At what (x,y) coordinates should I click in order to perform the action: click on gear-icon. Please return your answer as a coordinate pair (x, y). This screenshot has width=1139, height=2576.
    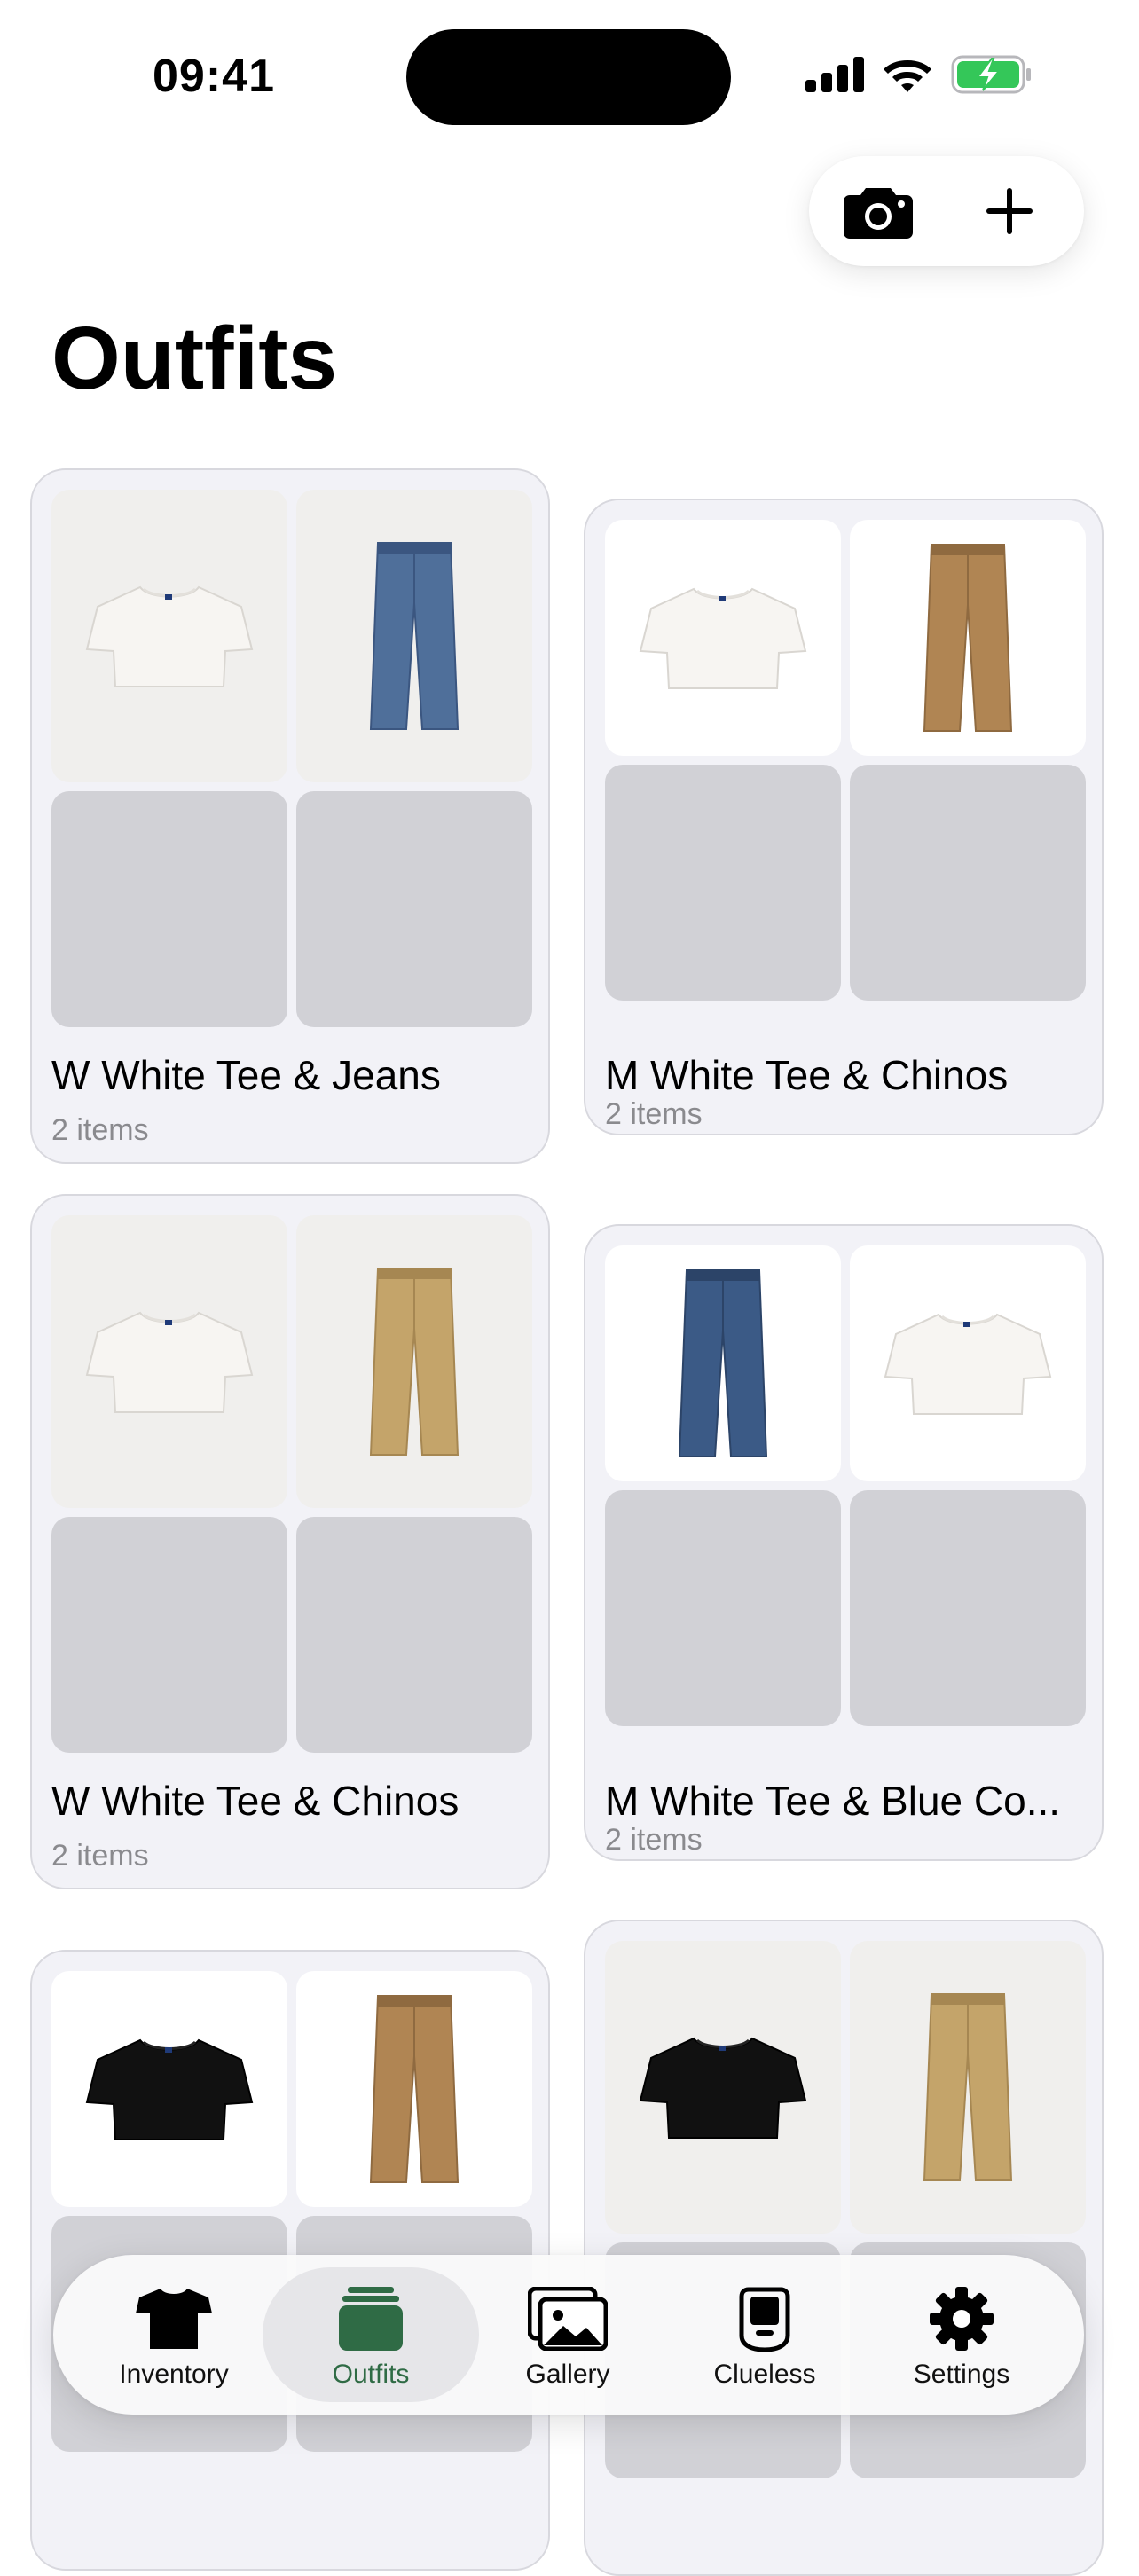
    Looking at the image, I should click on (962, 2319).